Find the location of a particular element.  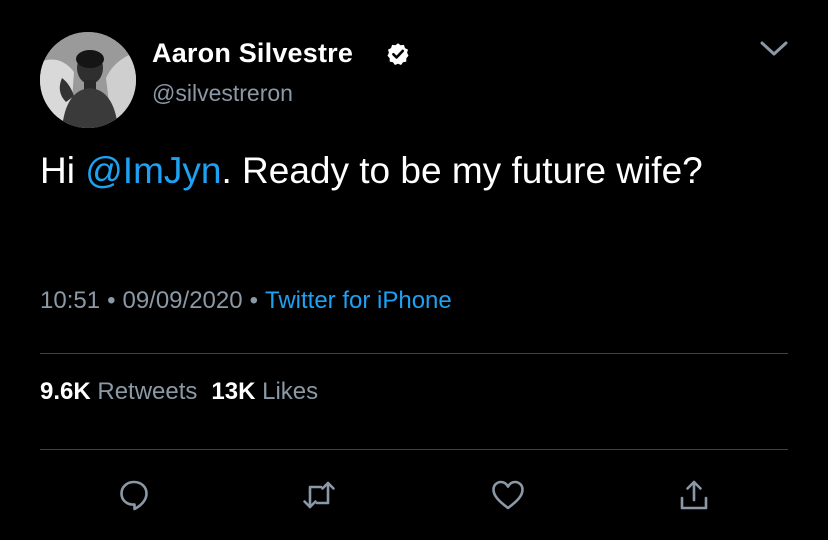

tweet-text-suffix: . Ready to be my future wife? is located at coordinates (462, 170).